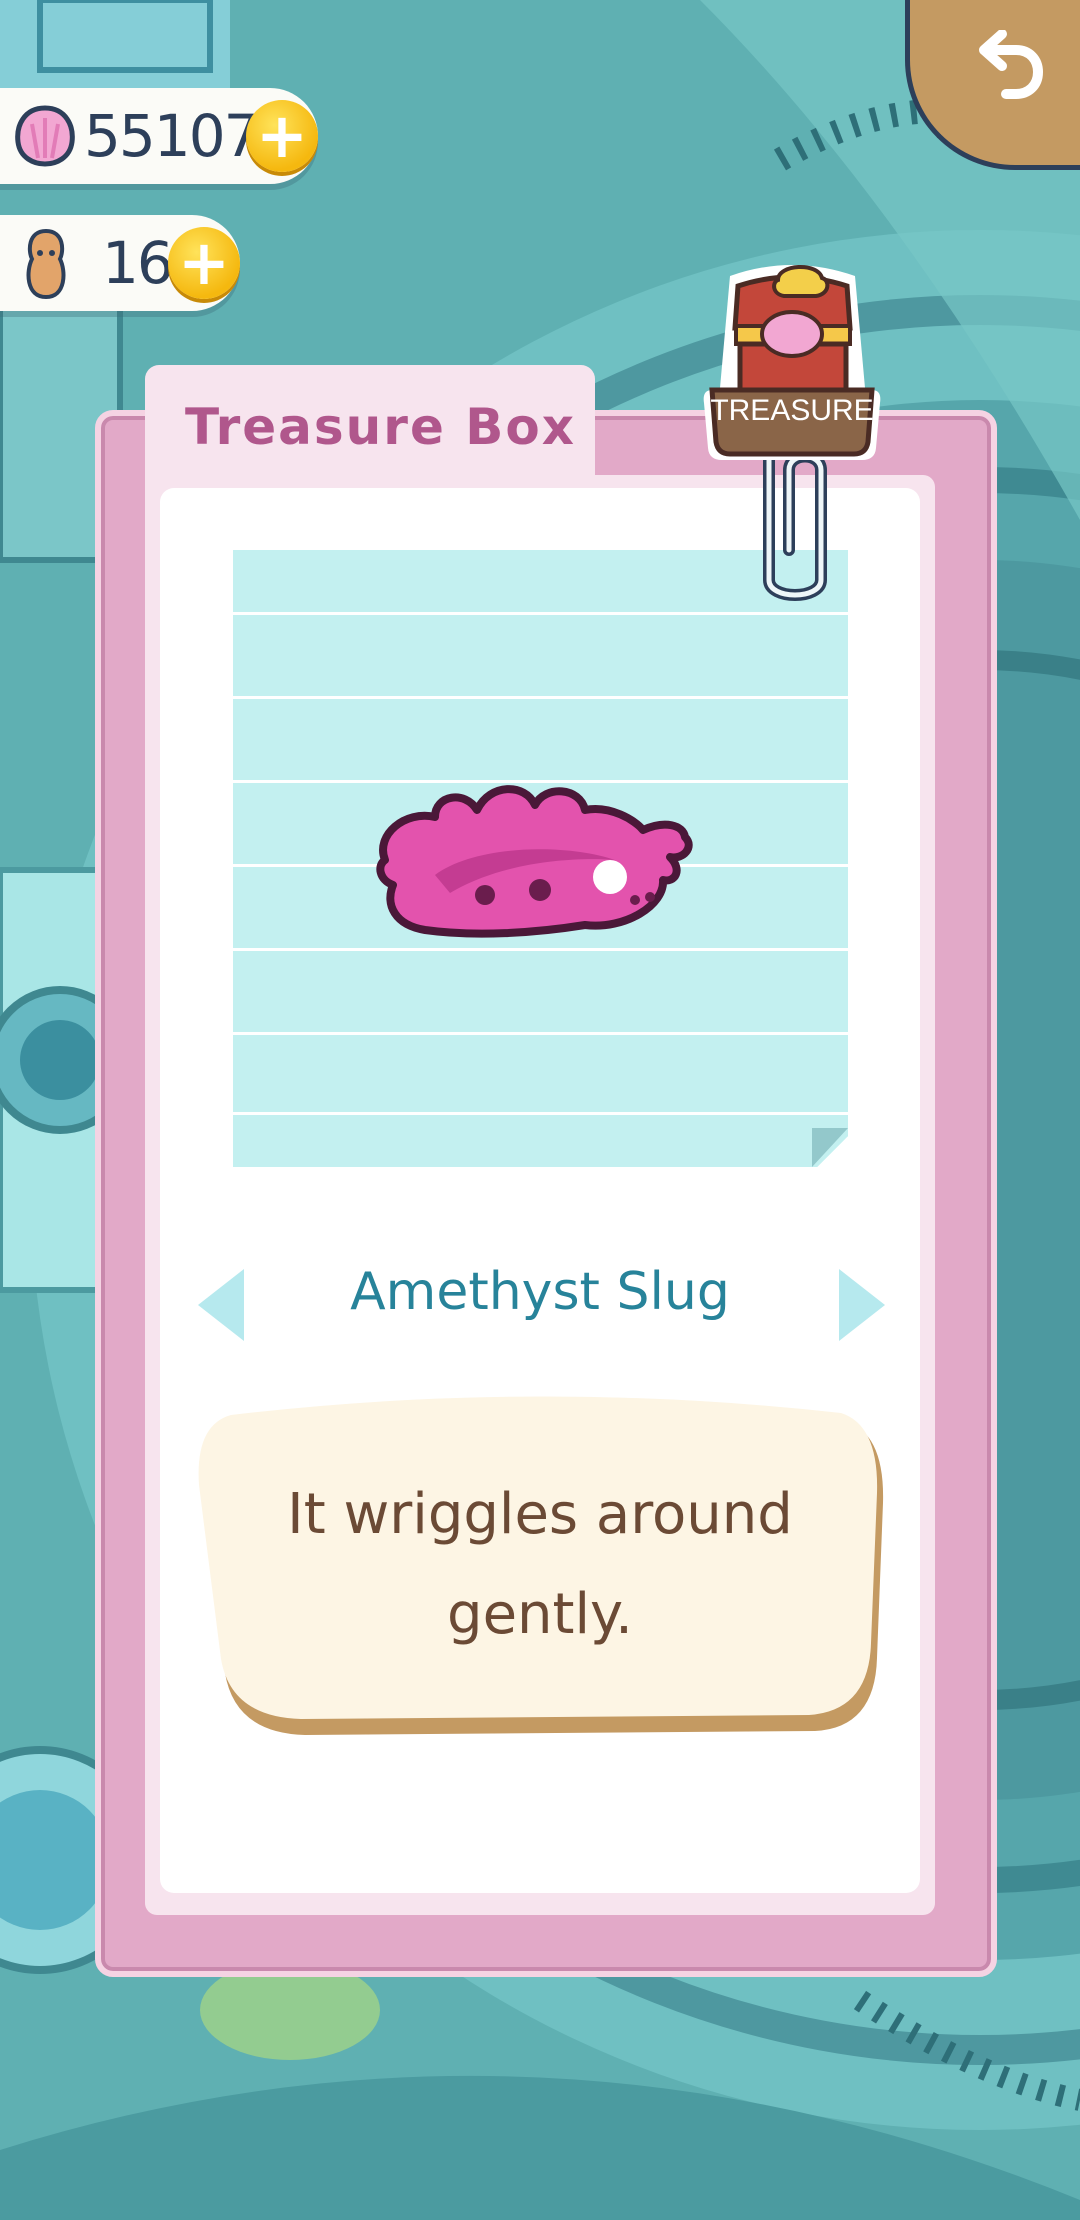 The height and width of the screenshot is (2220, 1080). What do you see at coordinates (172, 136) in the screenshot?
I see `shell-count: 55107` at bounding box center [172, 136].